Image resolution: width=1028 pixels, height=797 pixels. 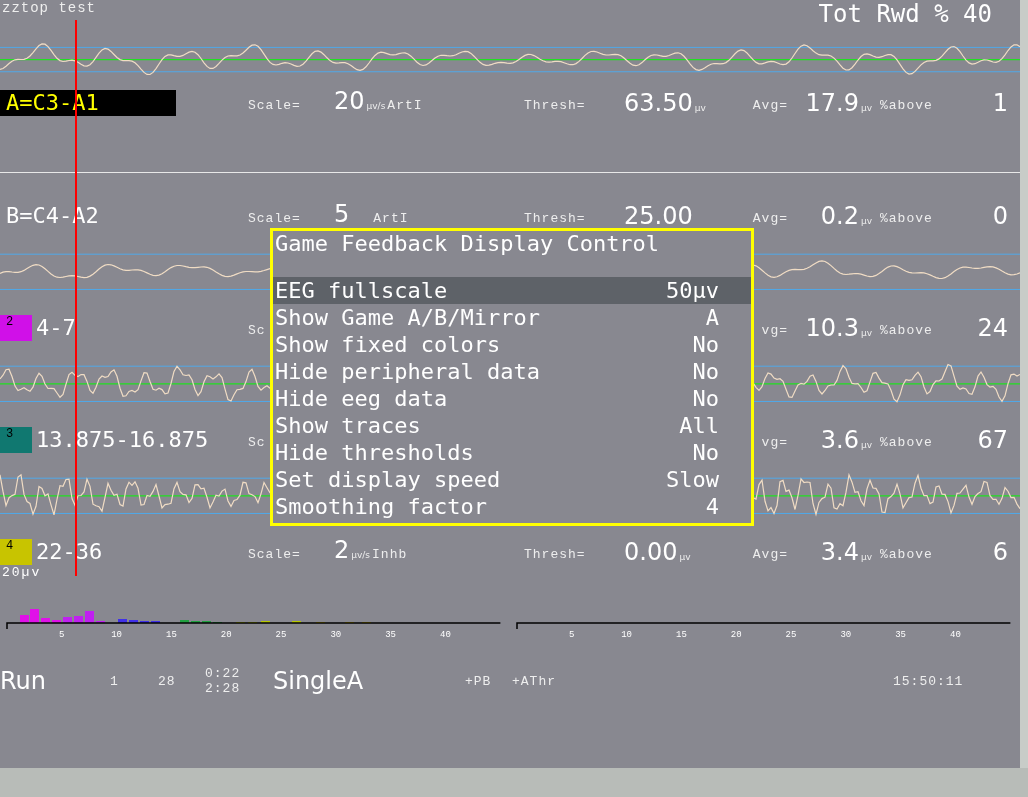 What do you see at coordinates (692, 479) in the screenshot?
I see `menu-item-value: Slow` at bounding box center [692, 479].